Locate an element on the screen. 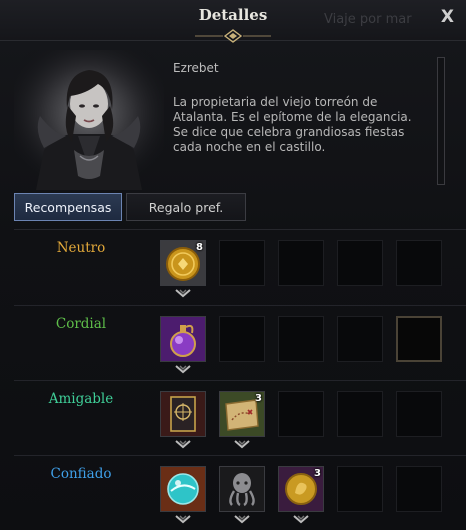 This screenshot has height=530, width=466. title-bar: Viaje por mar Detalles X is located at coordinates (233, 21).